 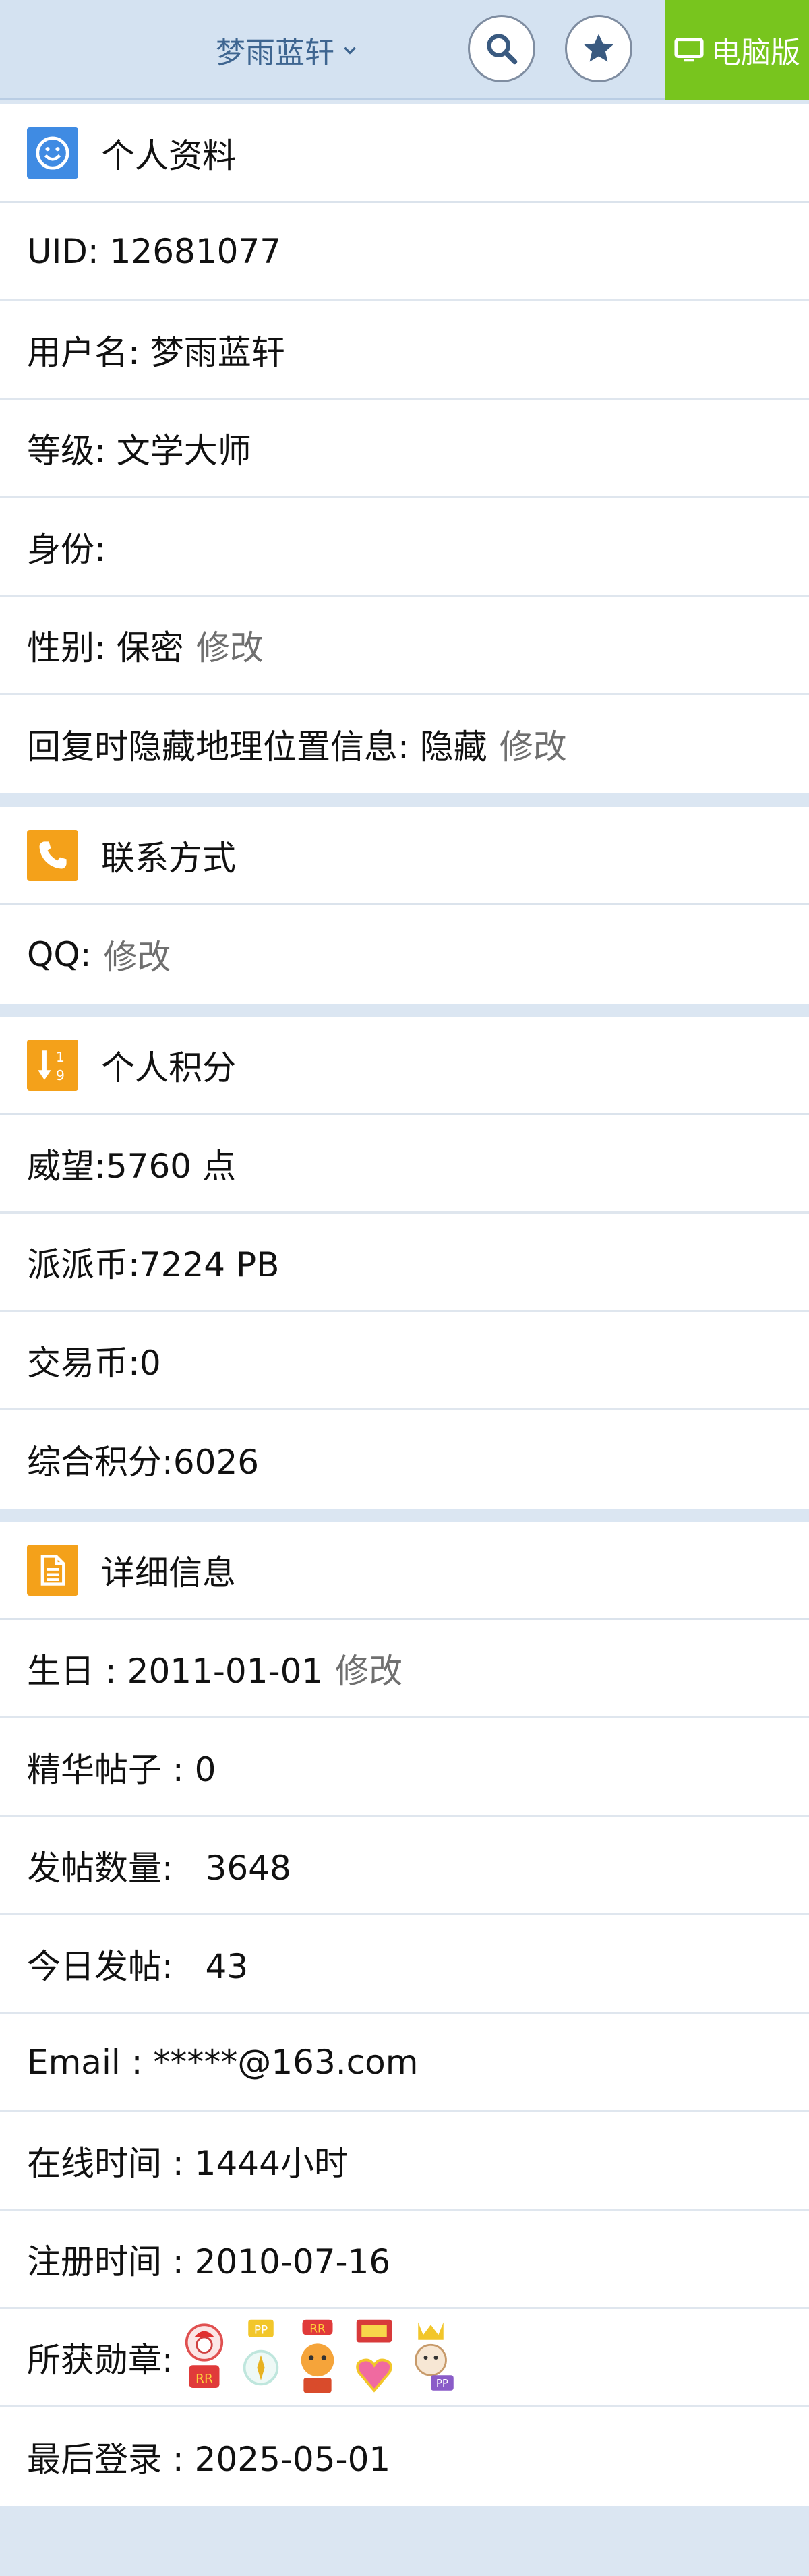 I want to click on identity-text: 身份:, so click(x=66, y=549).